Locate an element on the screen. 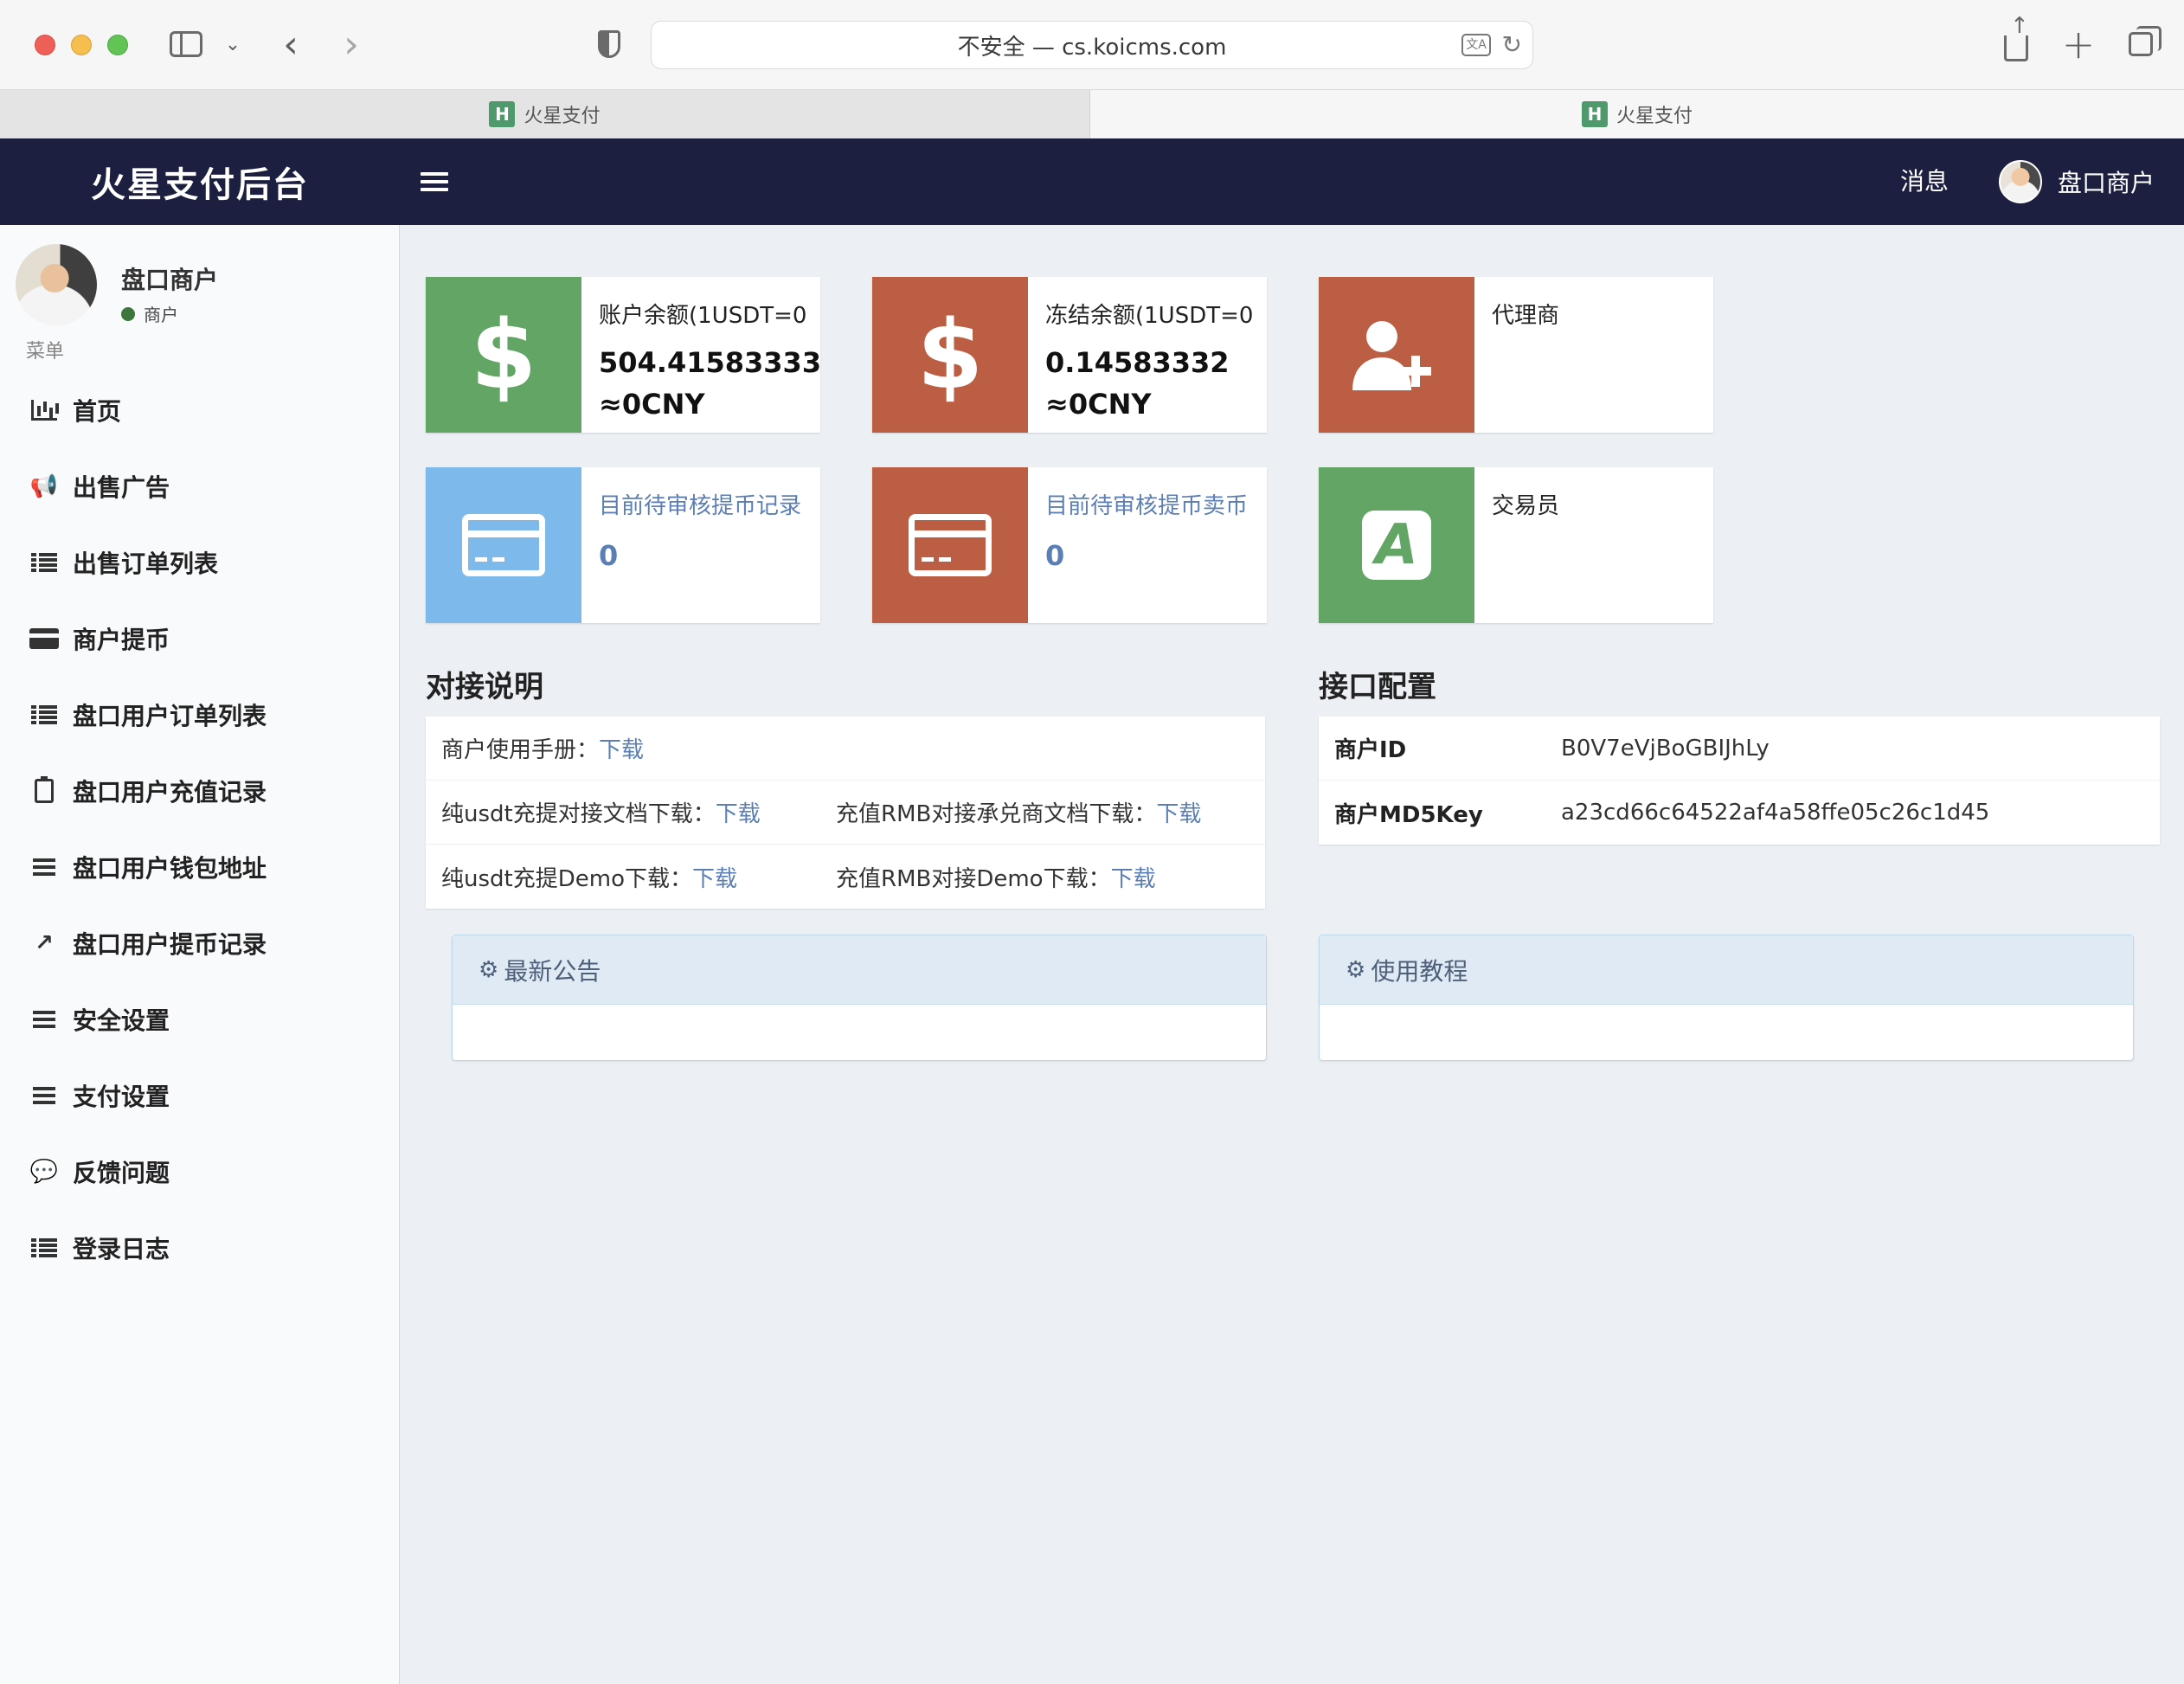 This screenshot has height=1684, width=2184. tab-bar: H 火星支付 H 火星支付 is located at coordinates (1092, 114).